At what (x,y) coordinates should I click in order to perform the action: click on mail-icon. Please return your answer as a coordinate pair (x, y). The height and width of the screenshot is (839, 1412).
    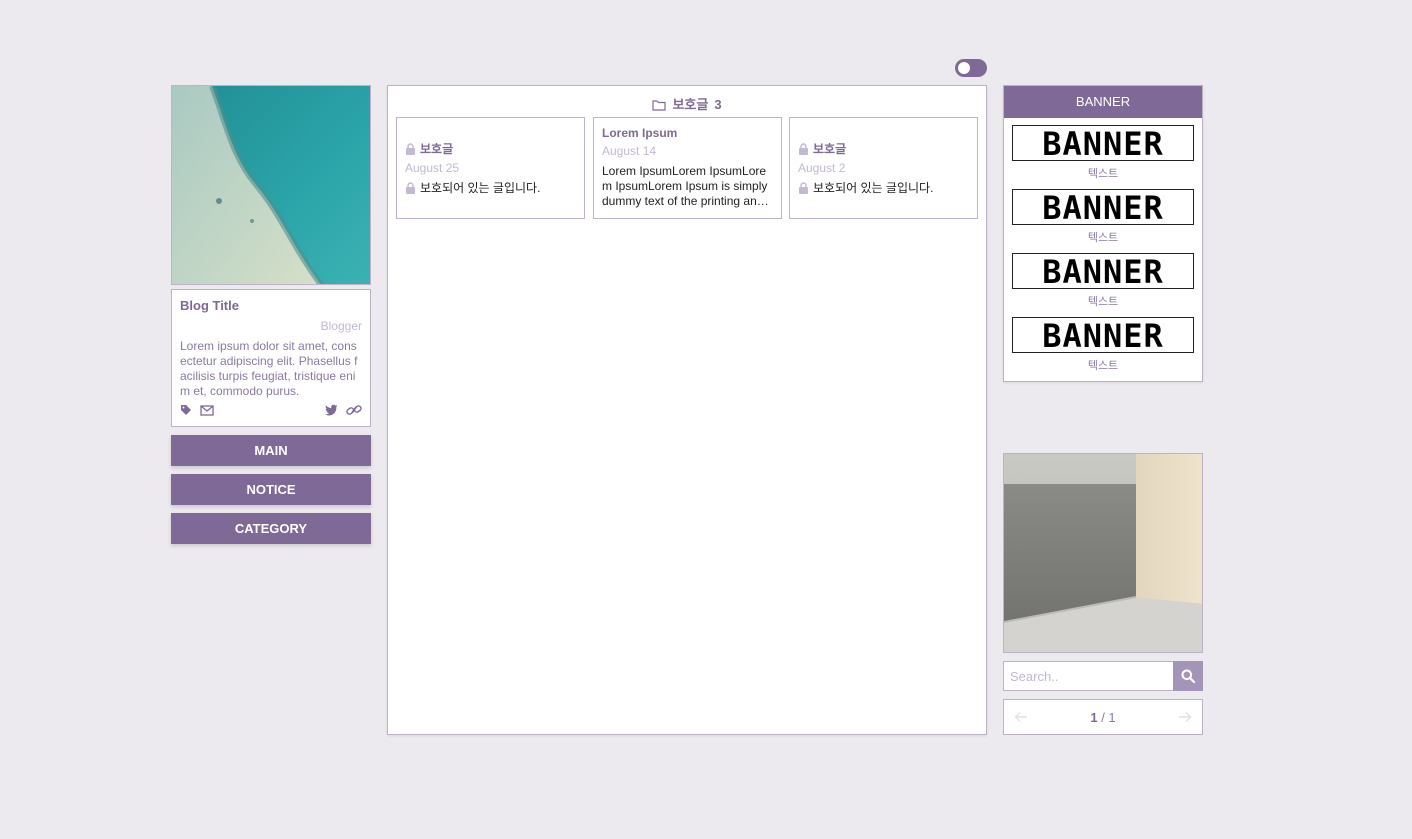
    Looking at the image, I should click on (207, 410).